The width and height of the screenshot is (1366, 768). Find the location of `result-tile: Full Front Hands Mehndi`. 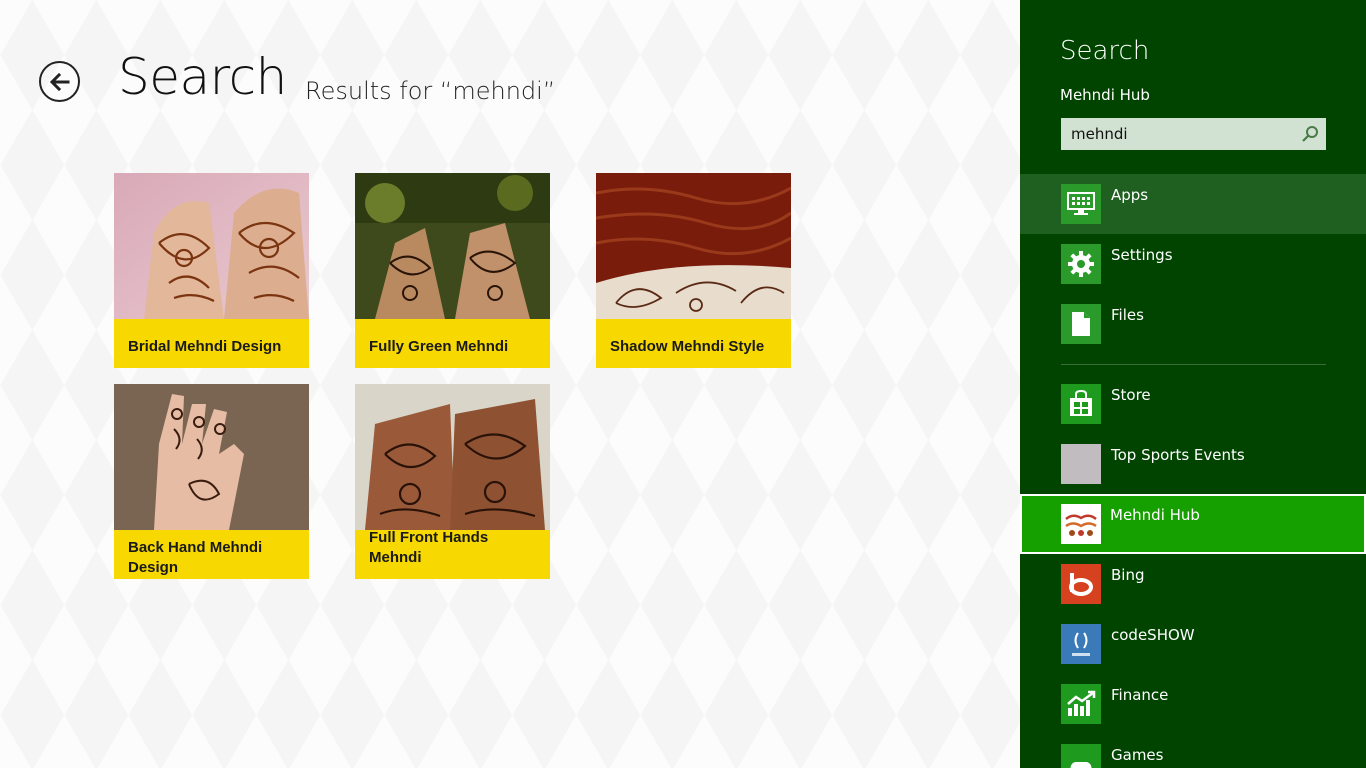

result-tile: Full Front Hands Mehndi is located at coordinates (452, 481).